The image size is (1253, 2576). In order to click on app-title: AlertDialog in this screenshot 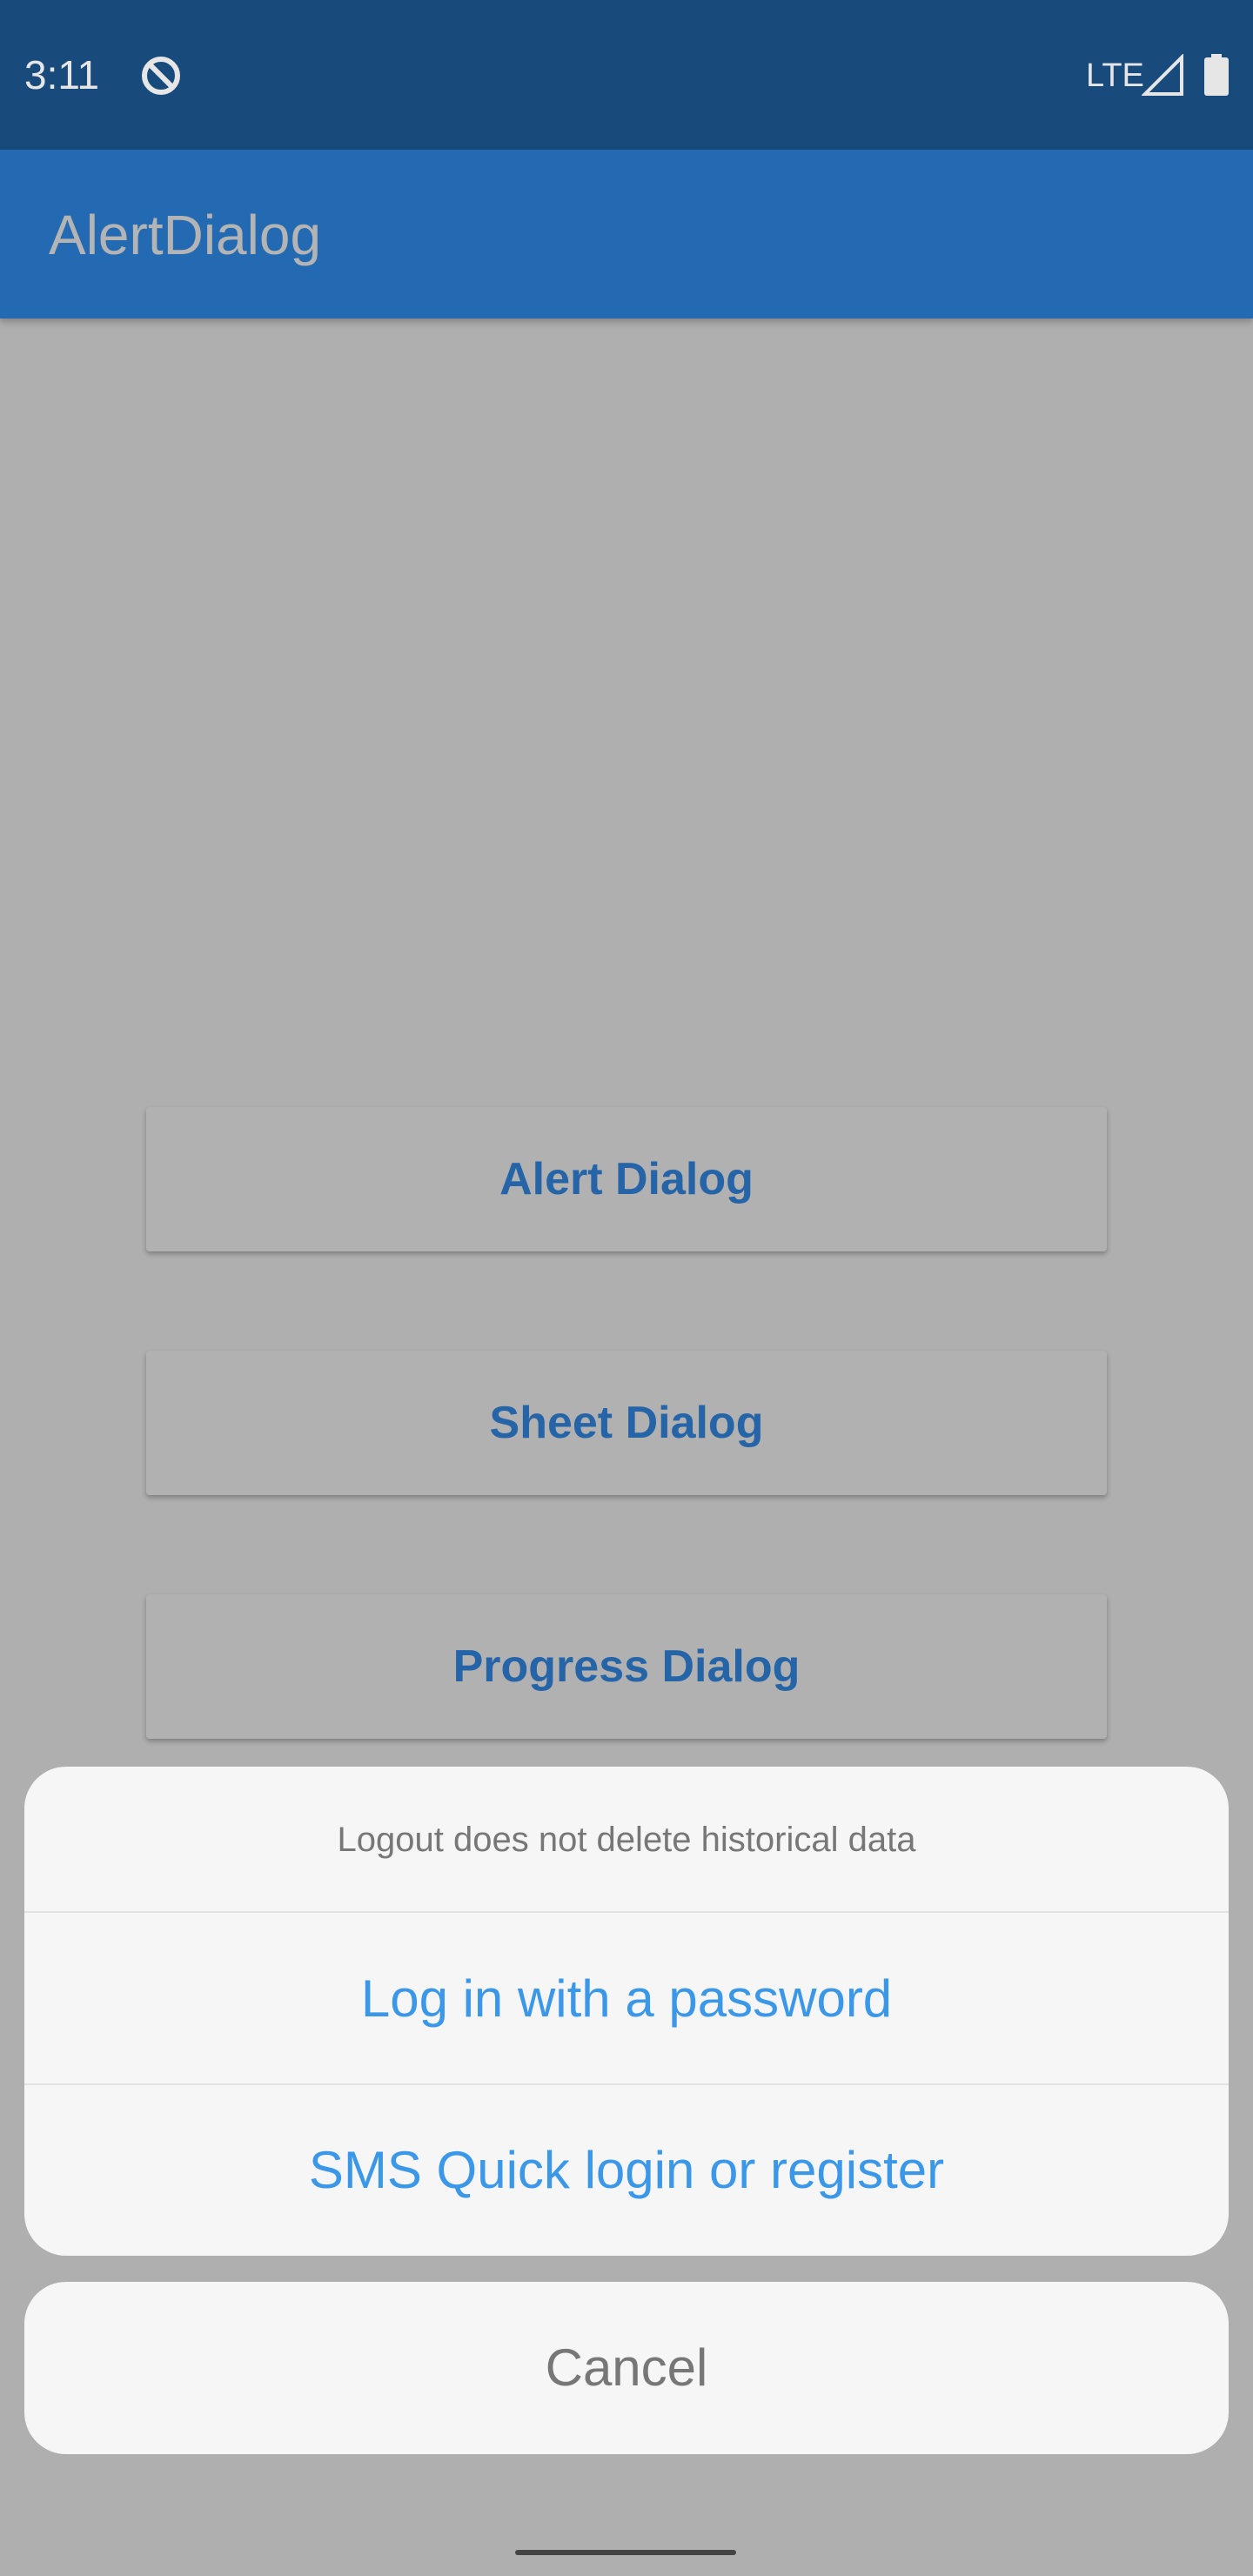, I will do `click(185, 235)`.